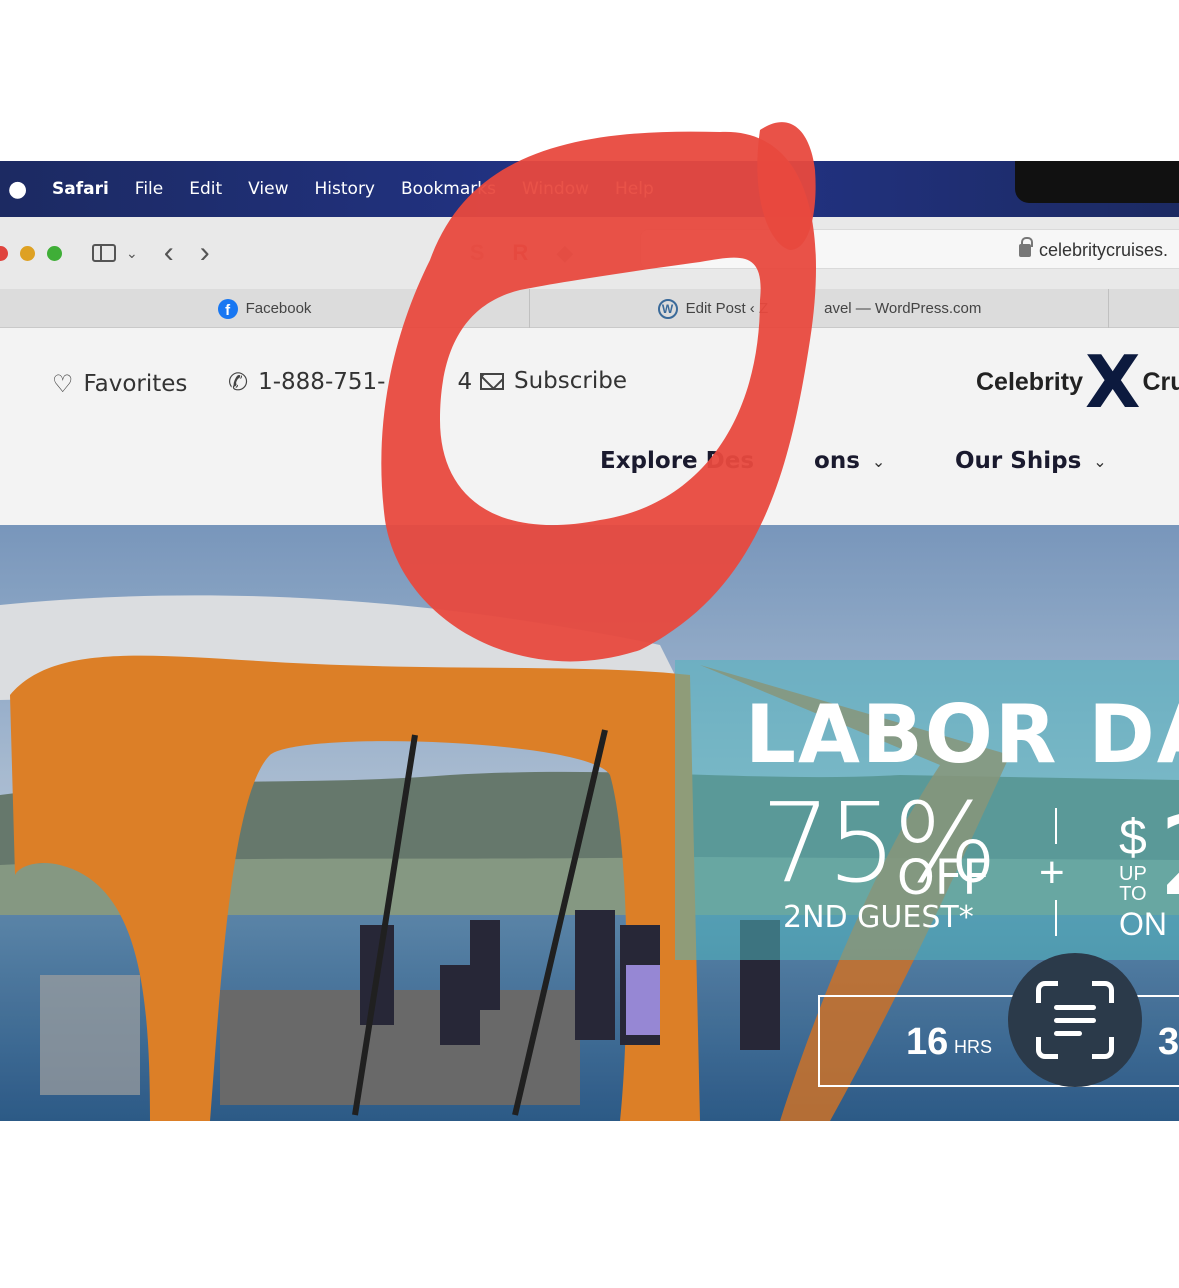 This screenshot has height=1288, width=1179. What do you see at coordinates (1169, 856) in the screenshot?
I see `credit-amount: 2` at bounding box center [1169, 856].